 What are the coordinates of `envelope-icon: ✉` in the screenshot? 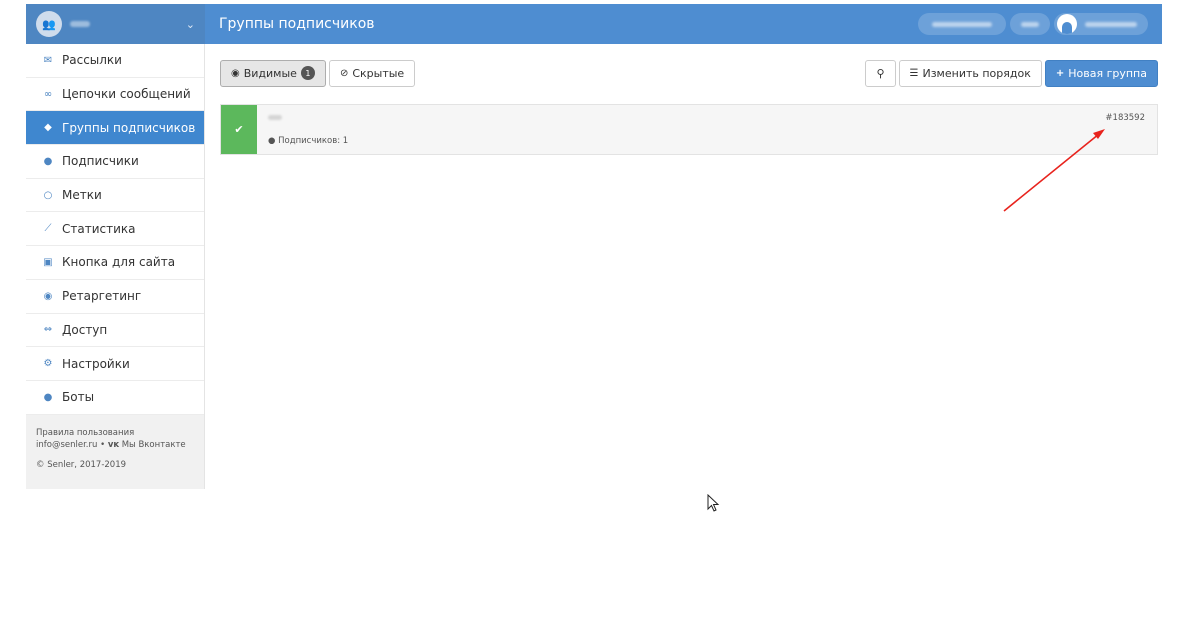 It's located at (48, 60).